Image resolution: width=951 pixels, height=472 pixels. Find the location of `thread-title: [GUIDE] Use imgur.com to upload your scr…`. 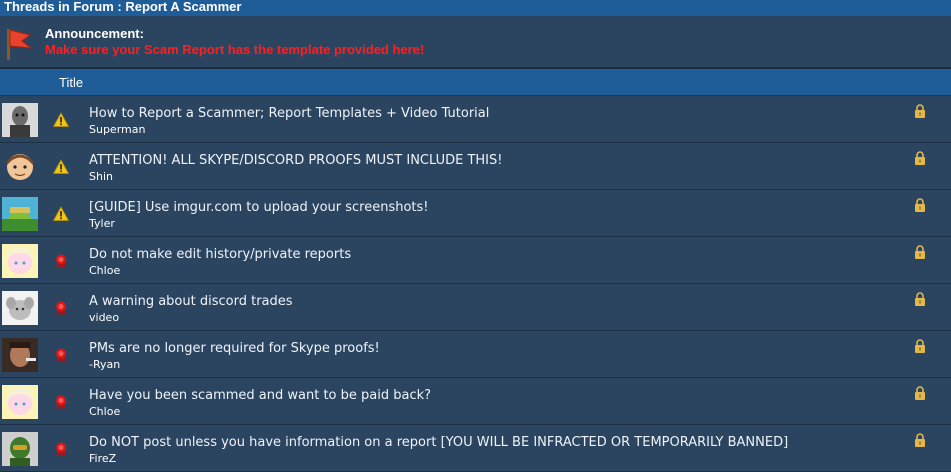

thread-title: [GUIDE] Use imgur.com to upload your scr… is located at coordinates (259, 207).